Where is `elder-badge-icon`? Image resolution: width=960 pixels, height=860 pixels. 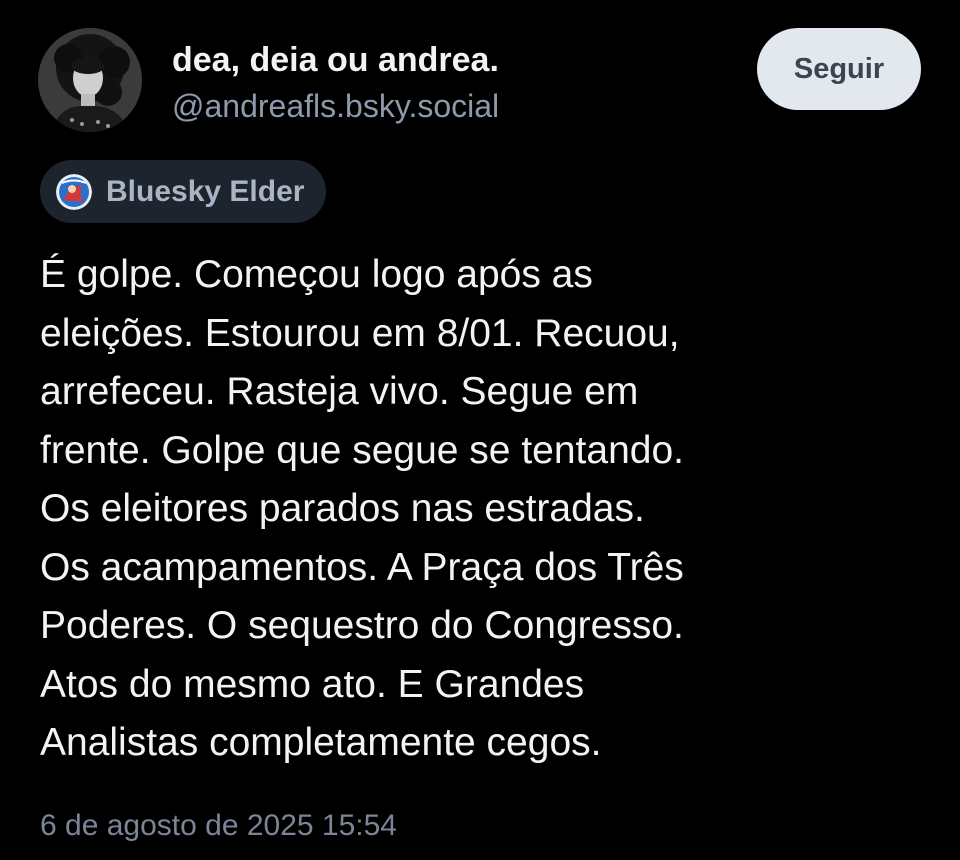
elder-badge-icon is located at coordinates (74, 191).